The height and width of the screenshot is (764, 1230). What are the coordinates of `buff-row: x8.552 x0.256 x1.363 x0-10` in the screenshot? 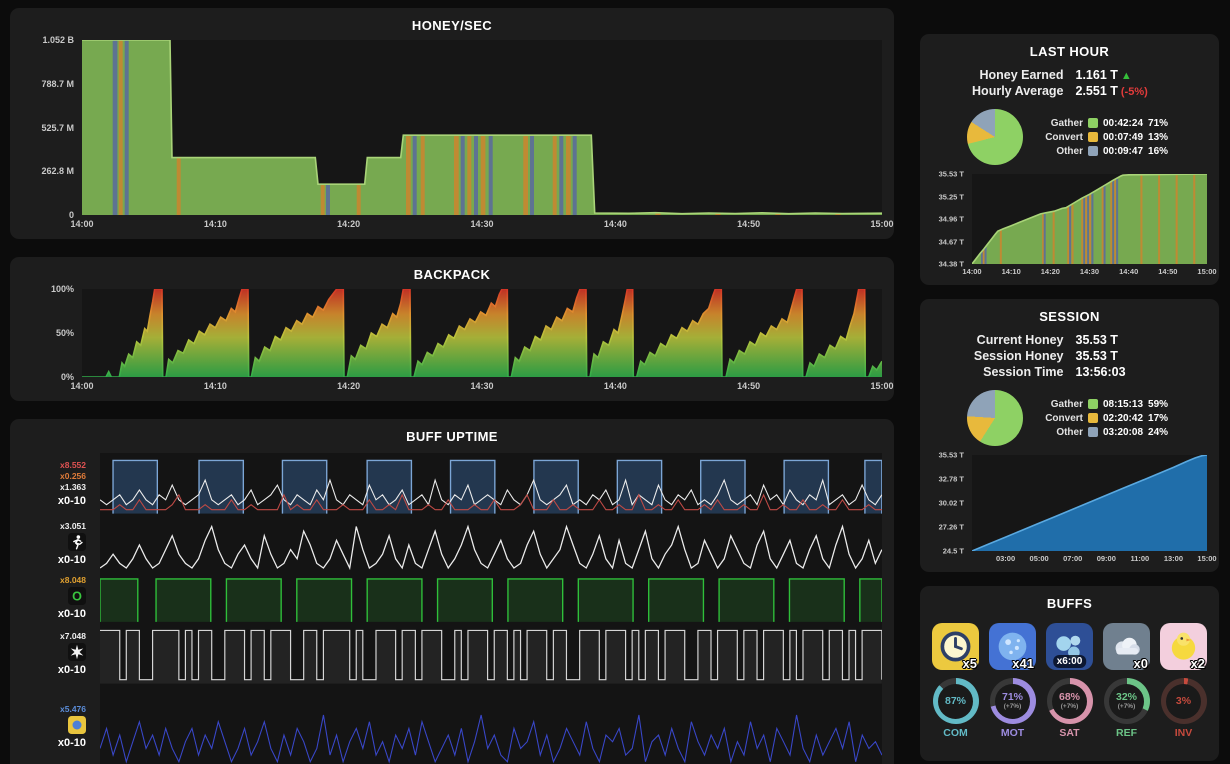 It's located at (452, 484).